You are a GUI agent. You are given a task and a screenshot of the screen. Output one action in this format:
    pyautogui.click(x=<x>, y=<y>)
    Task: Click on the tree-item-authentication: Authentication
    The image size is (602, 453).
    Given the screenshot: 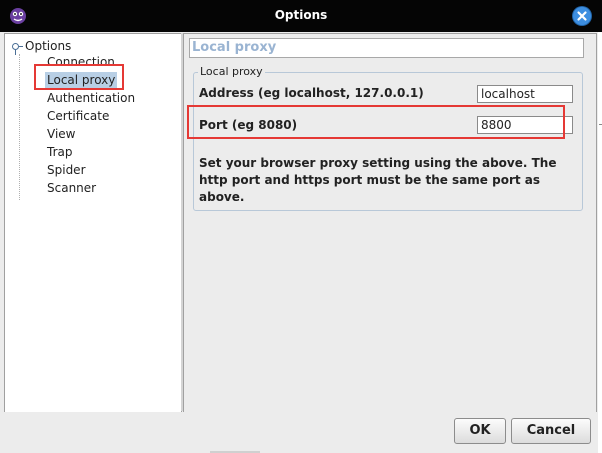 What is the action you would take?
    pyautogui.click(x=91, y=98)
    